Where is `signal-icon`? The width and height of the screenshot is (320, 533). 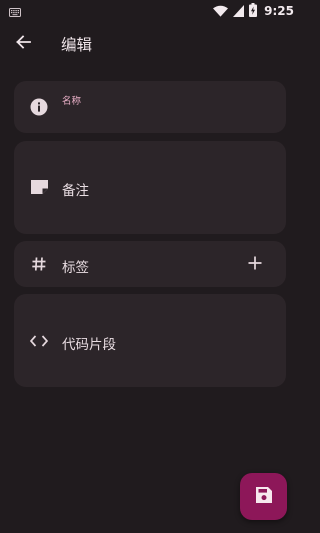
signal-icon is located at coordinates (239, 11).